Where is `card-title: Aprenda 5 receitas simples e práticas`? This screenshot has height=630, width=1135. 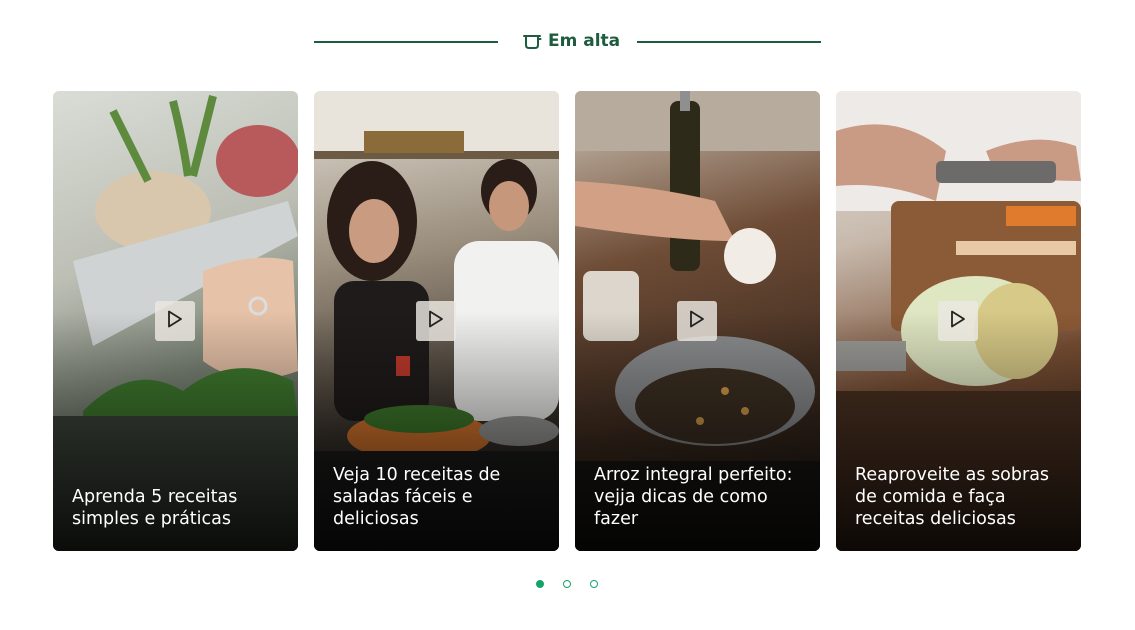 card-title: Aprenda 5 receitas simples e práticas is located at coordinates (155, 508).